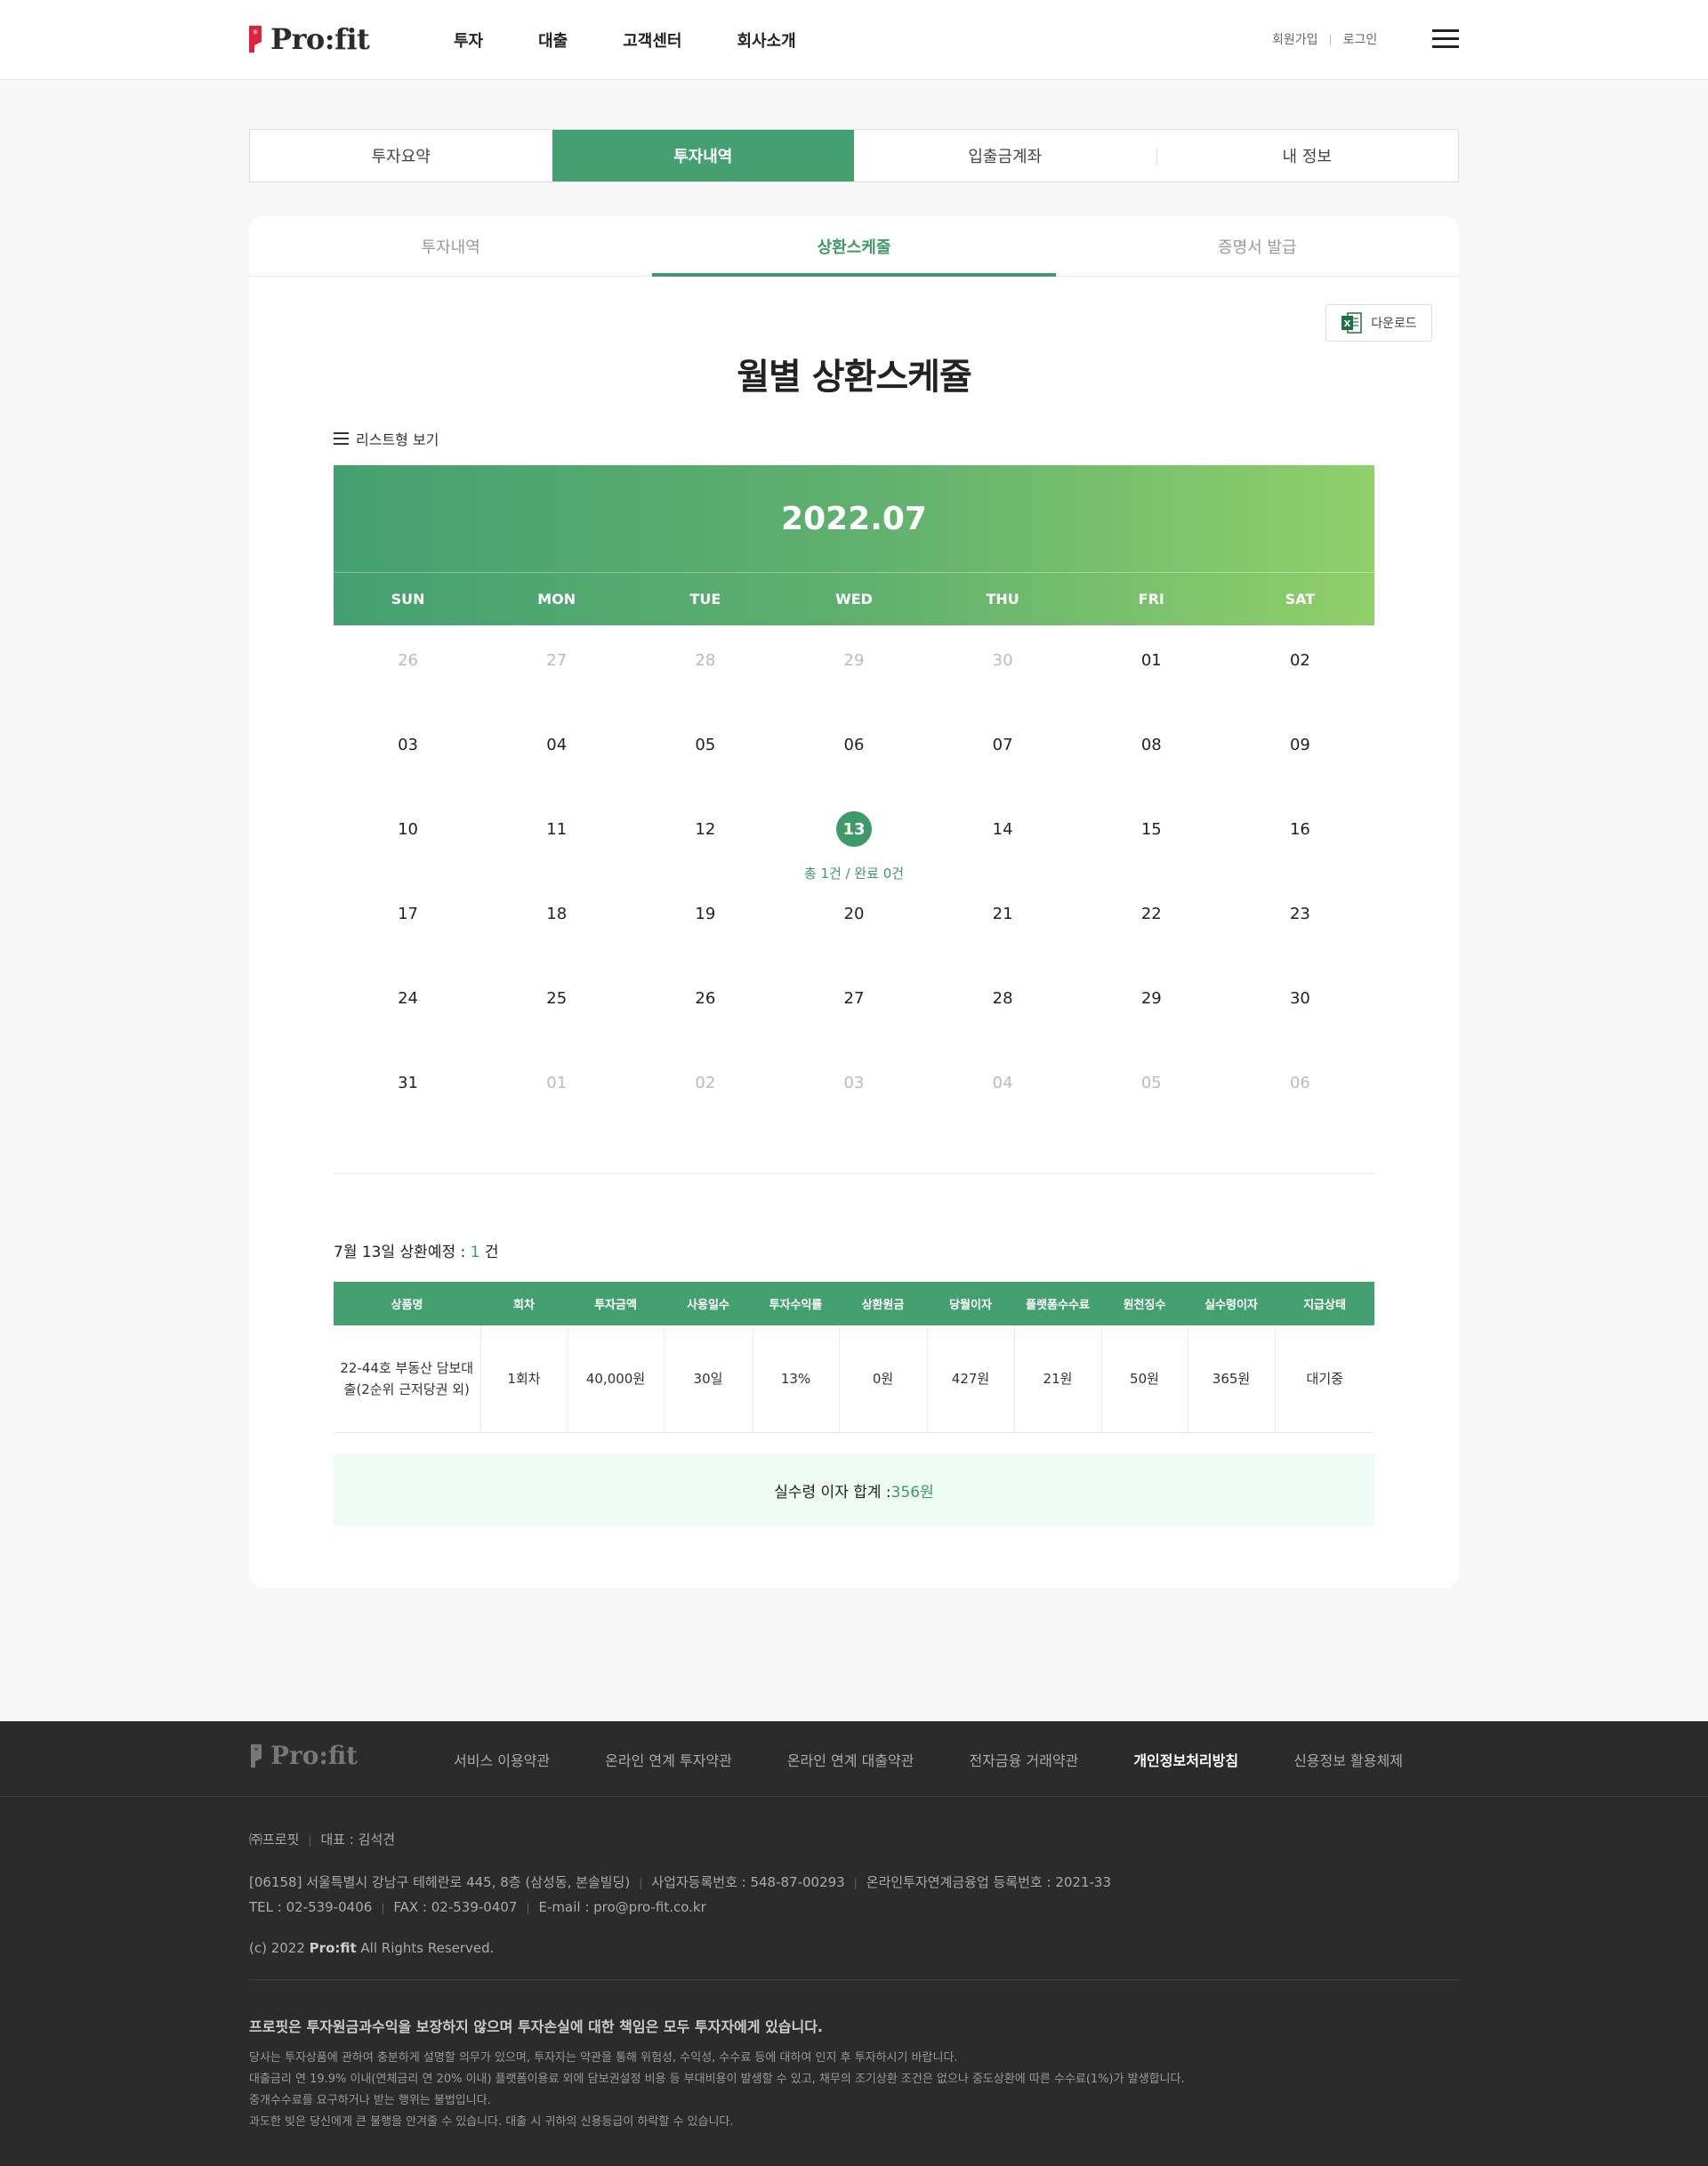 Image resolution: width=1708 pixels, height=2166 pixels. Describe the element at coordinates (1324, 1379) in the screenshot. I see `cell-status: 대기중` at that location.